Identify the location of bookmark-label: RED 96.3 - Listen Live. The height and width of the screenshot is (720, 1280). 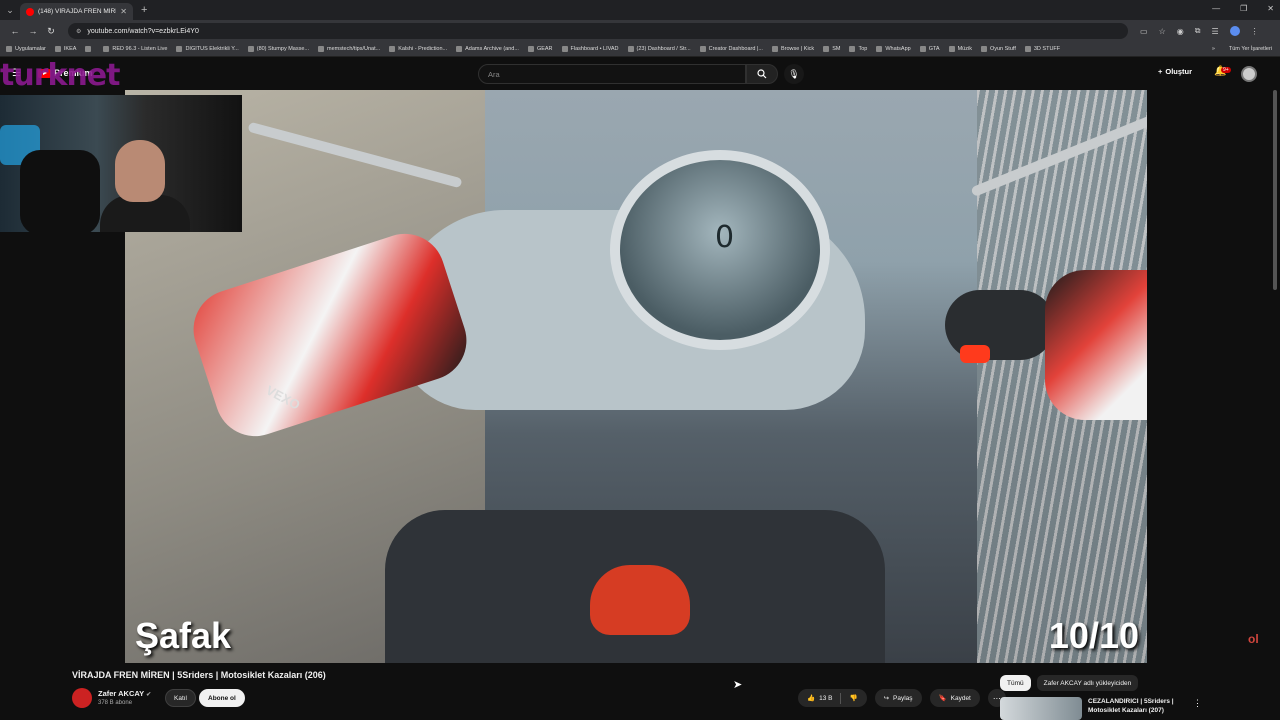
(140, 49).